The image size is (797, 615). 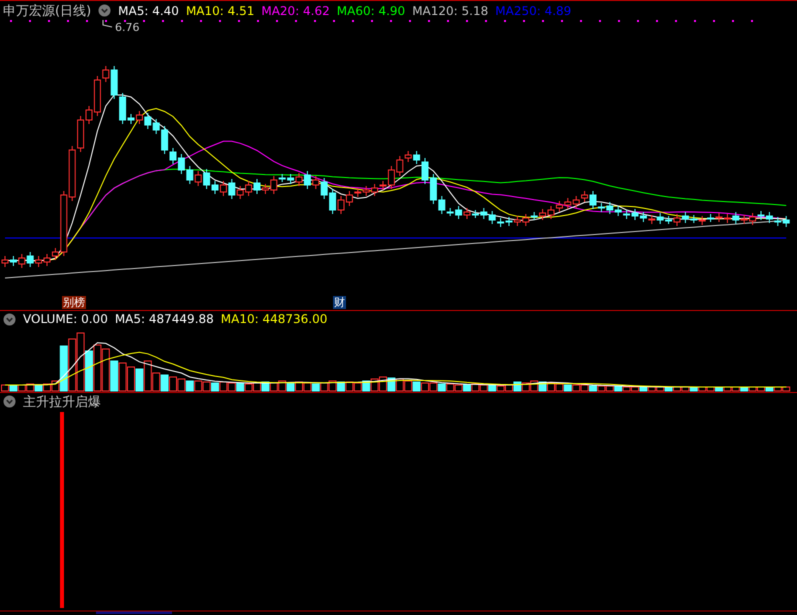 I want to click on price-label: 6.76, so click(x=127, y=27).